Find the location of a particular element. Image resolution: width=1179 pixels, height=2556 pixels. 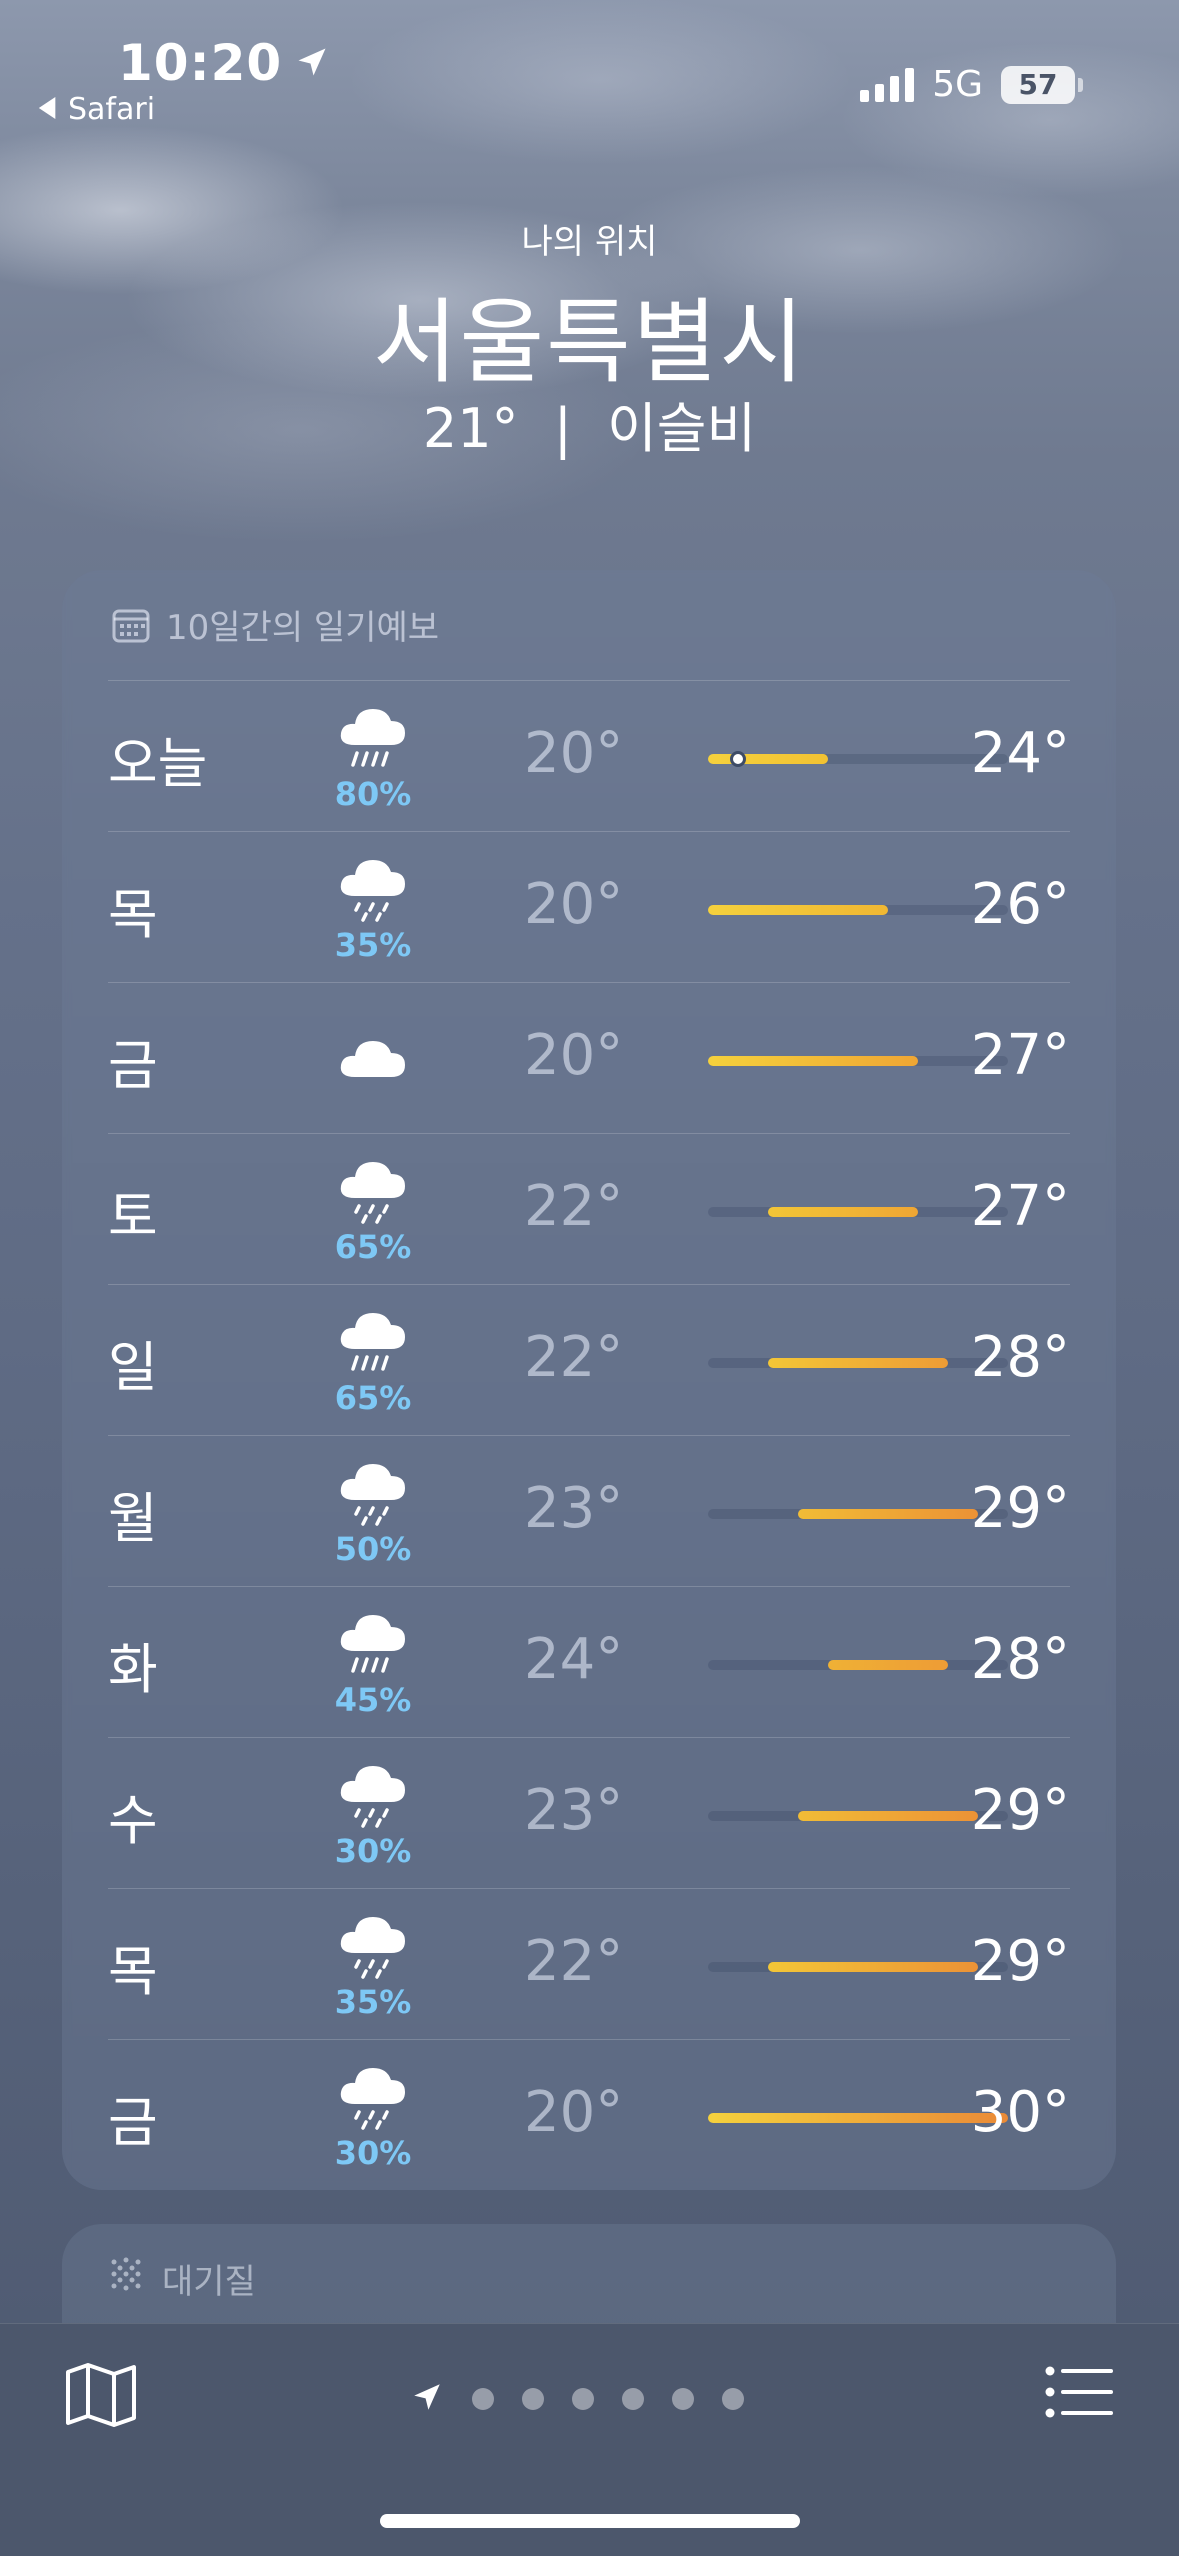

weather-icon-group: 35% is located at coordinates (373, 910).